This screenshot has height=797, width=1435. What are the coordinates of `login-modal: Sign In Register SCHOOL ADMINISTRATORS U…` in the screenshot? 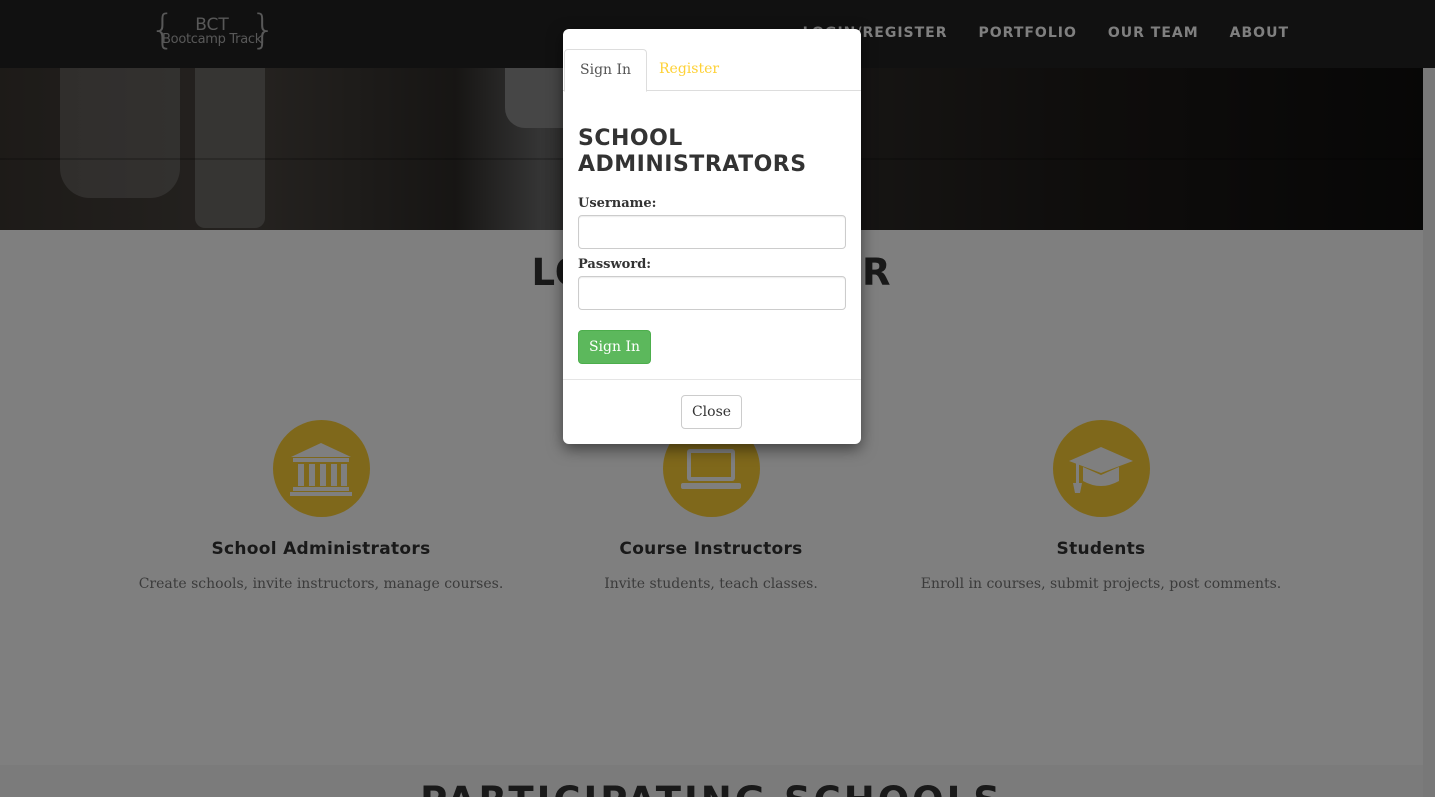 It's located at (712, 236).